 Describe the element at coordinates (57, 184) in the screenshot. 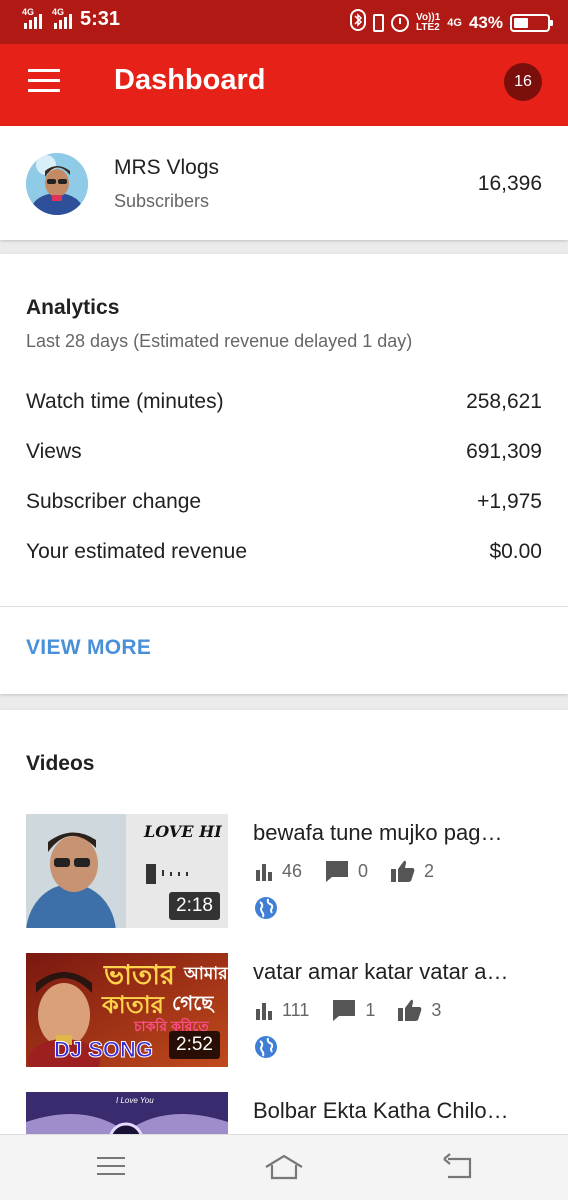

I see `channel-avatar` at that location.